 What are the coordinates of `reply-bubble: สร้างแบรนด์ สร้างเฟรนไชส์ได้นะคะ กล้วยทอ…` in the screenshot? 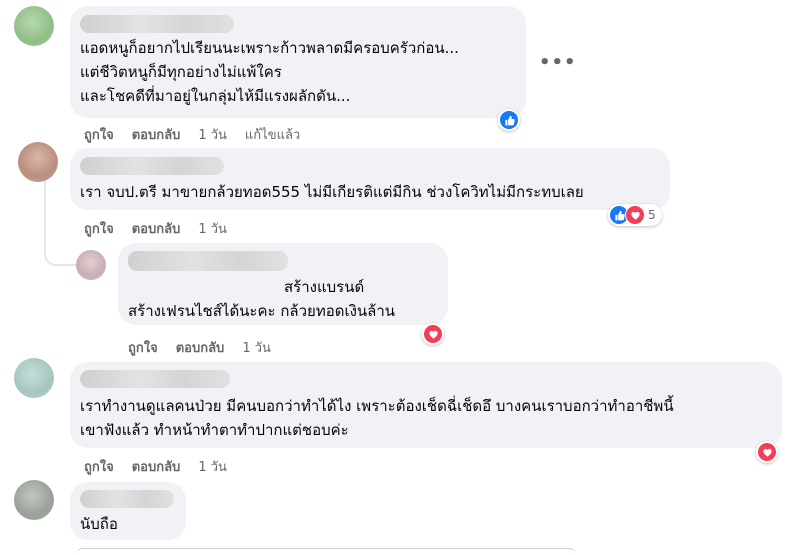 It's located at (283, 284).